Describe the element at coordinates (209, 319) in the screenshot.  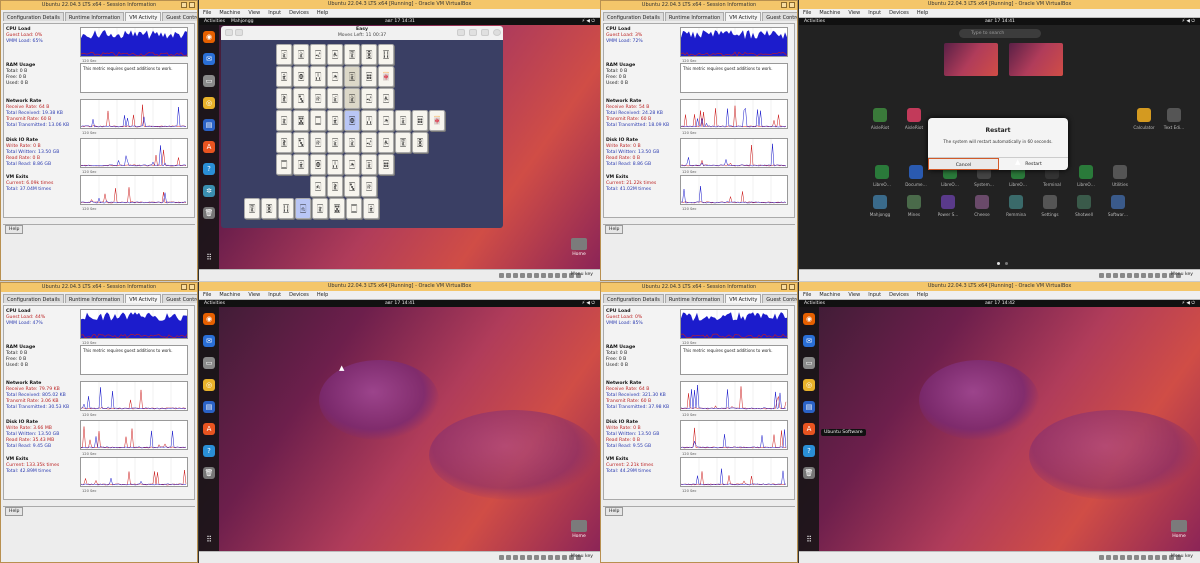
I see `firefox-icon: ◉` at that location.